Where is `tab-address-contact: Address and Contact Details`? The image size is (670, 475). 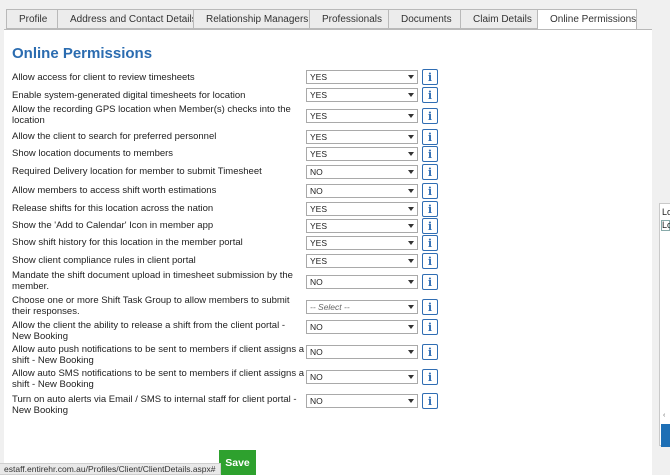
tab-address-contact: Address and Contact Details is located at coordinates (127, 19).